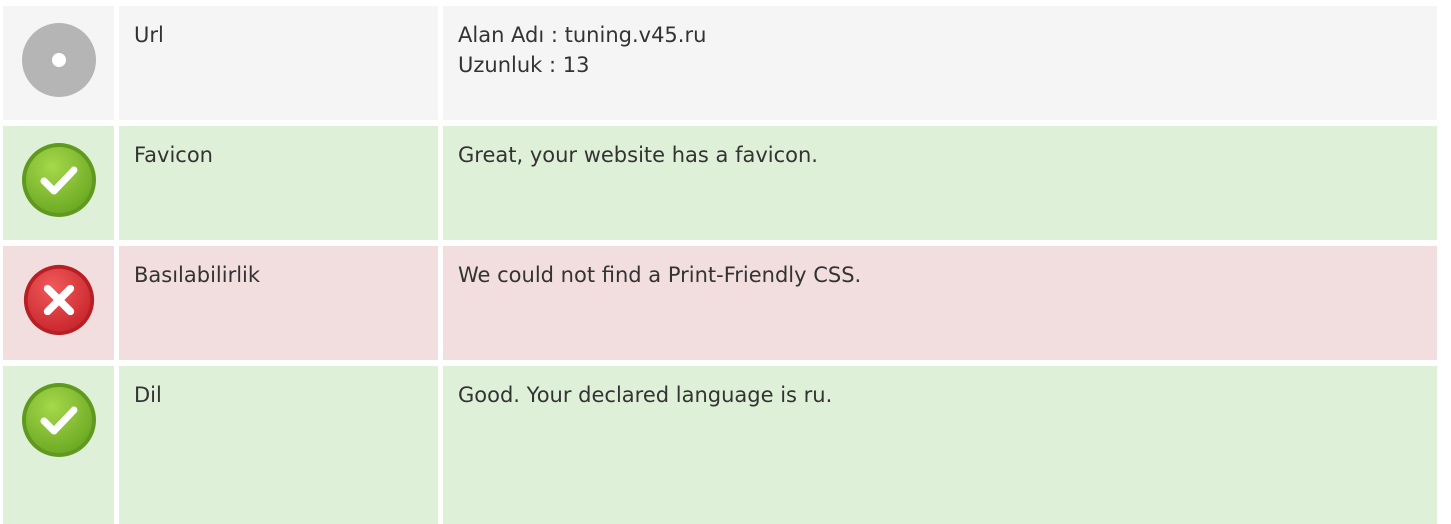 The height and width of the screenshot is (524, 1451). I want to click on check-result-cell: Alan Adı : tuning.v45.ru Uzunluk : 13, so click(940, 63).